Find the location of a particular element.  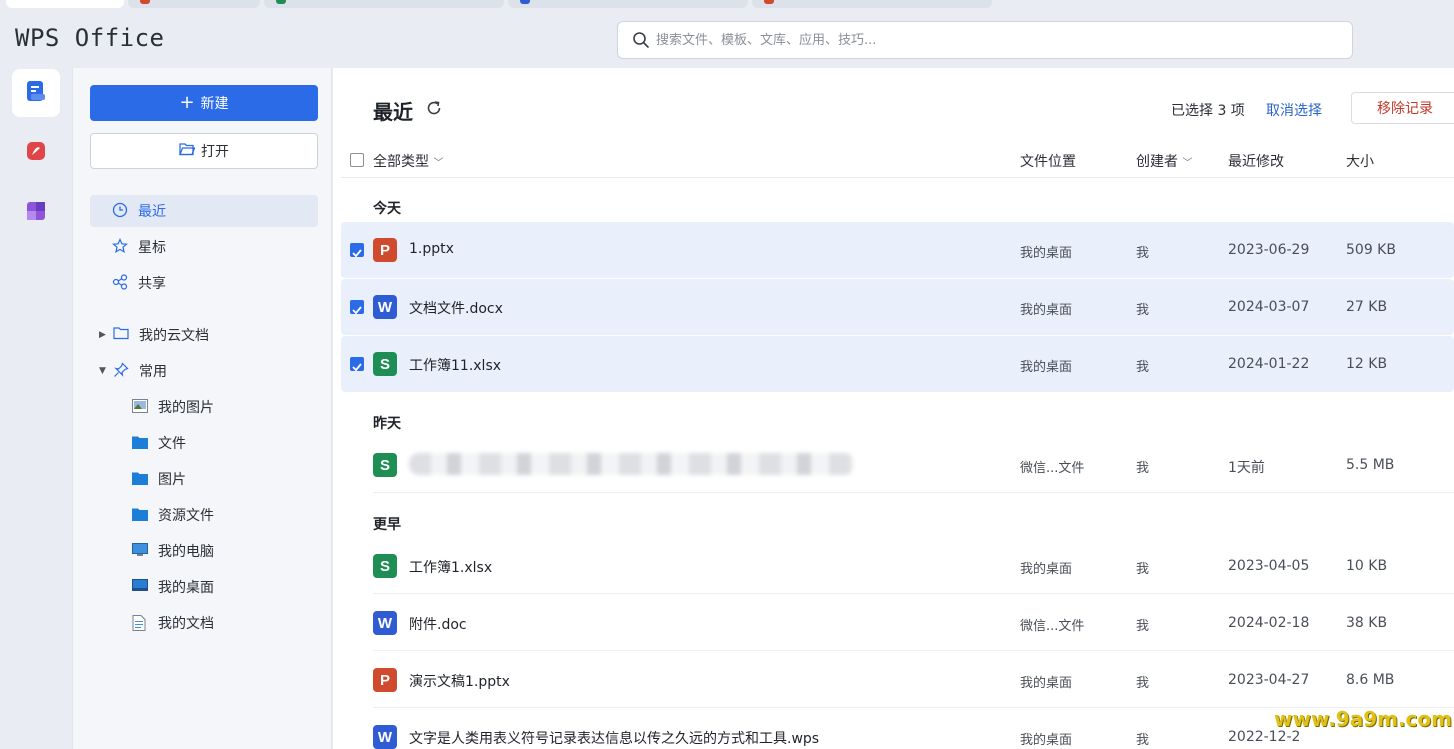

pdf-icon is located at coordinates (36, 153).